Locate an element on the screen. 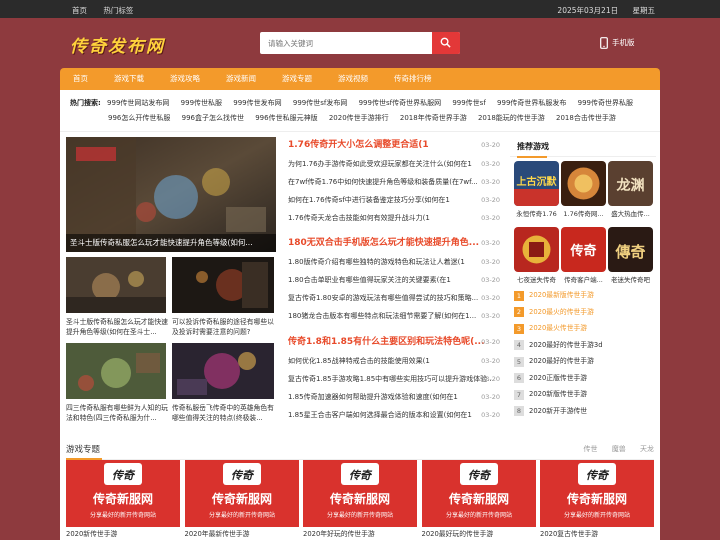 The width and height of the screenshot is (720, 540). rank-title: 2020新版传世手游 is located at coordinates (558, 394).